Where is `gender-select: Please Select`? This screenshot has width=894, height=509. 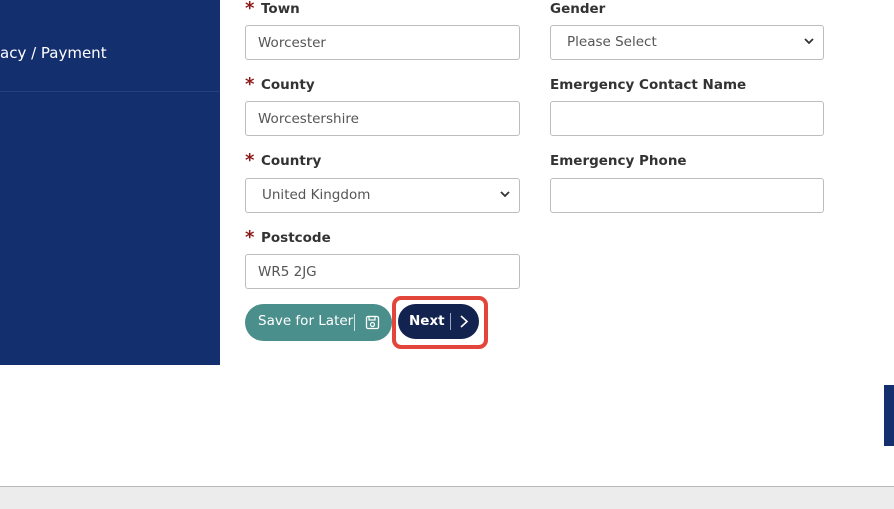 gender-select: Please Select is located at coordinates (687, 42).